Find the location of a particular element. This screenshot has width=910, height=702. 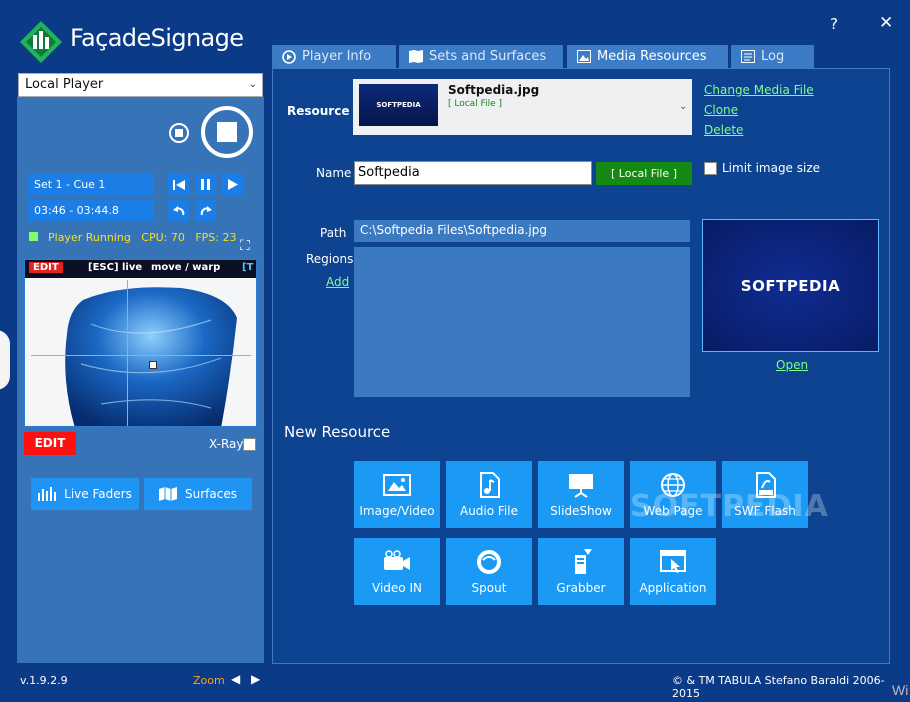

player-status: Player Running CPU: 70 FPS: 23 is located at coordinates (142, 237).